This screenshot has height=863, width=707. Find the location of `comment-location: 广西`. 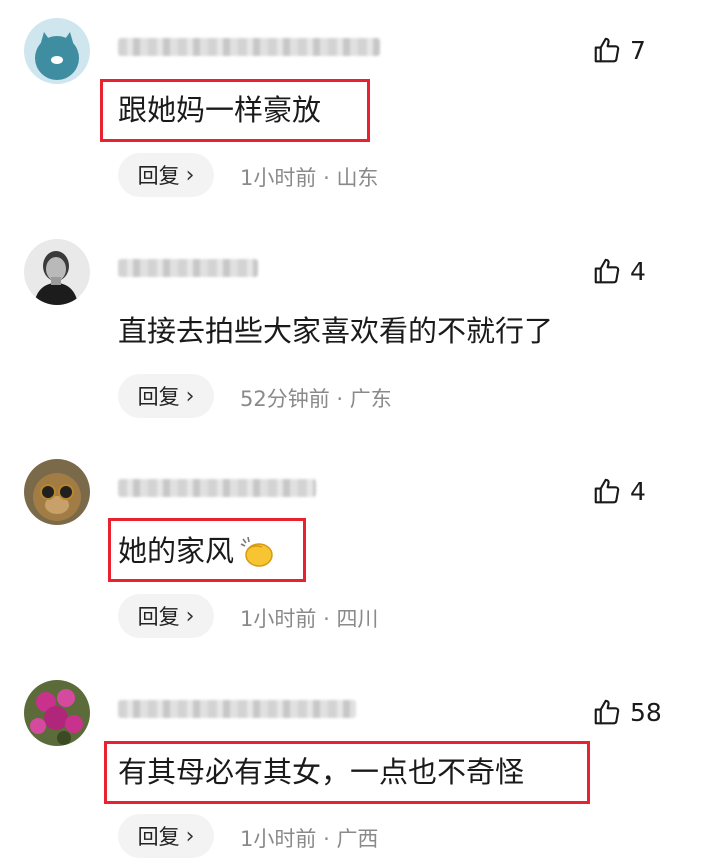

comment-location: 广西 is located at coordinates (357, 839).